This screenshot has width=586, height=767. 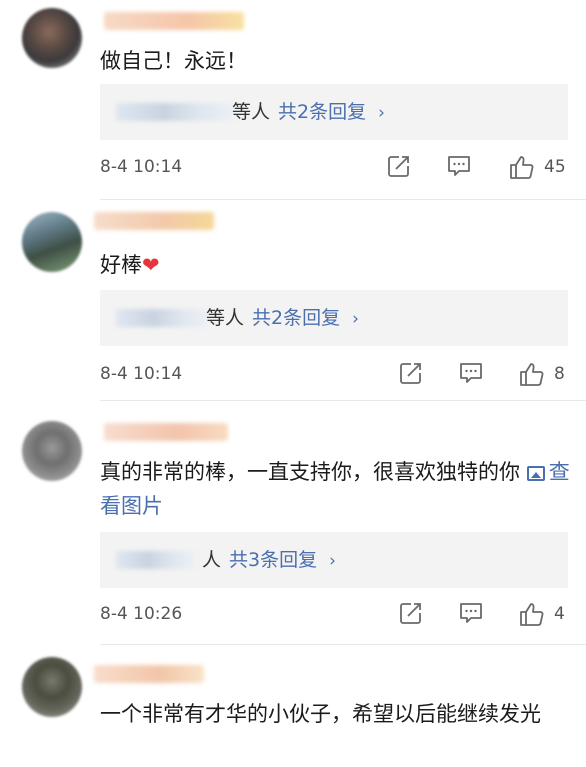 What do you see at coordinates (151, 265) in the screenshot?
I see `heart-emoji: ❤` at bounding box center [151, 265].